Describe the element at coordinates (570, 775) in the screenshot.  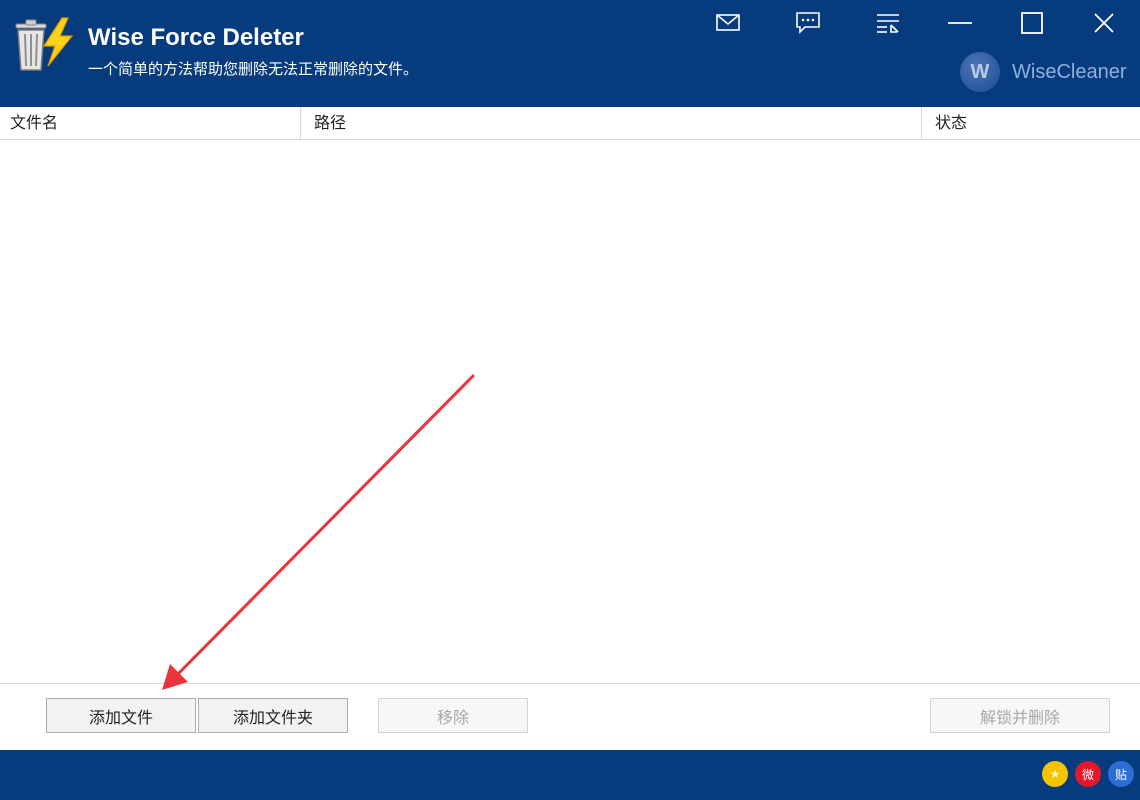
I see `status-bar` at that location.